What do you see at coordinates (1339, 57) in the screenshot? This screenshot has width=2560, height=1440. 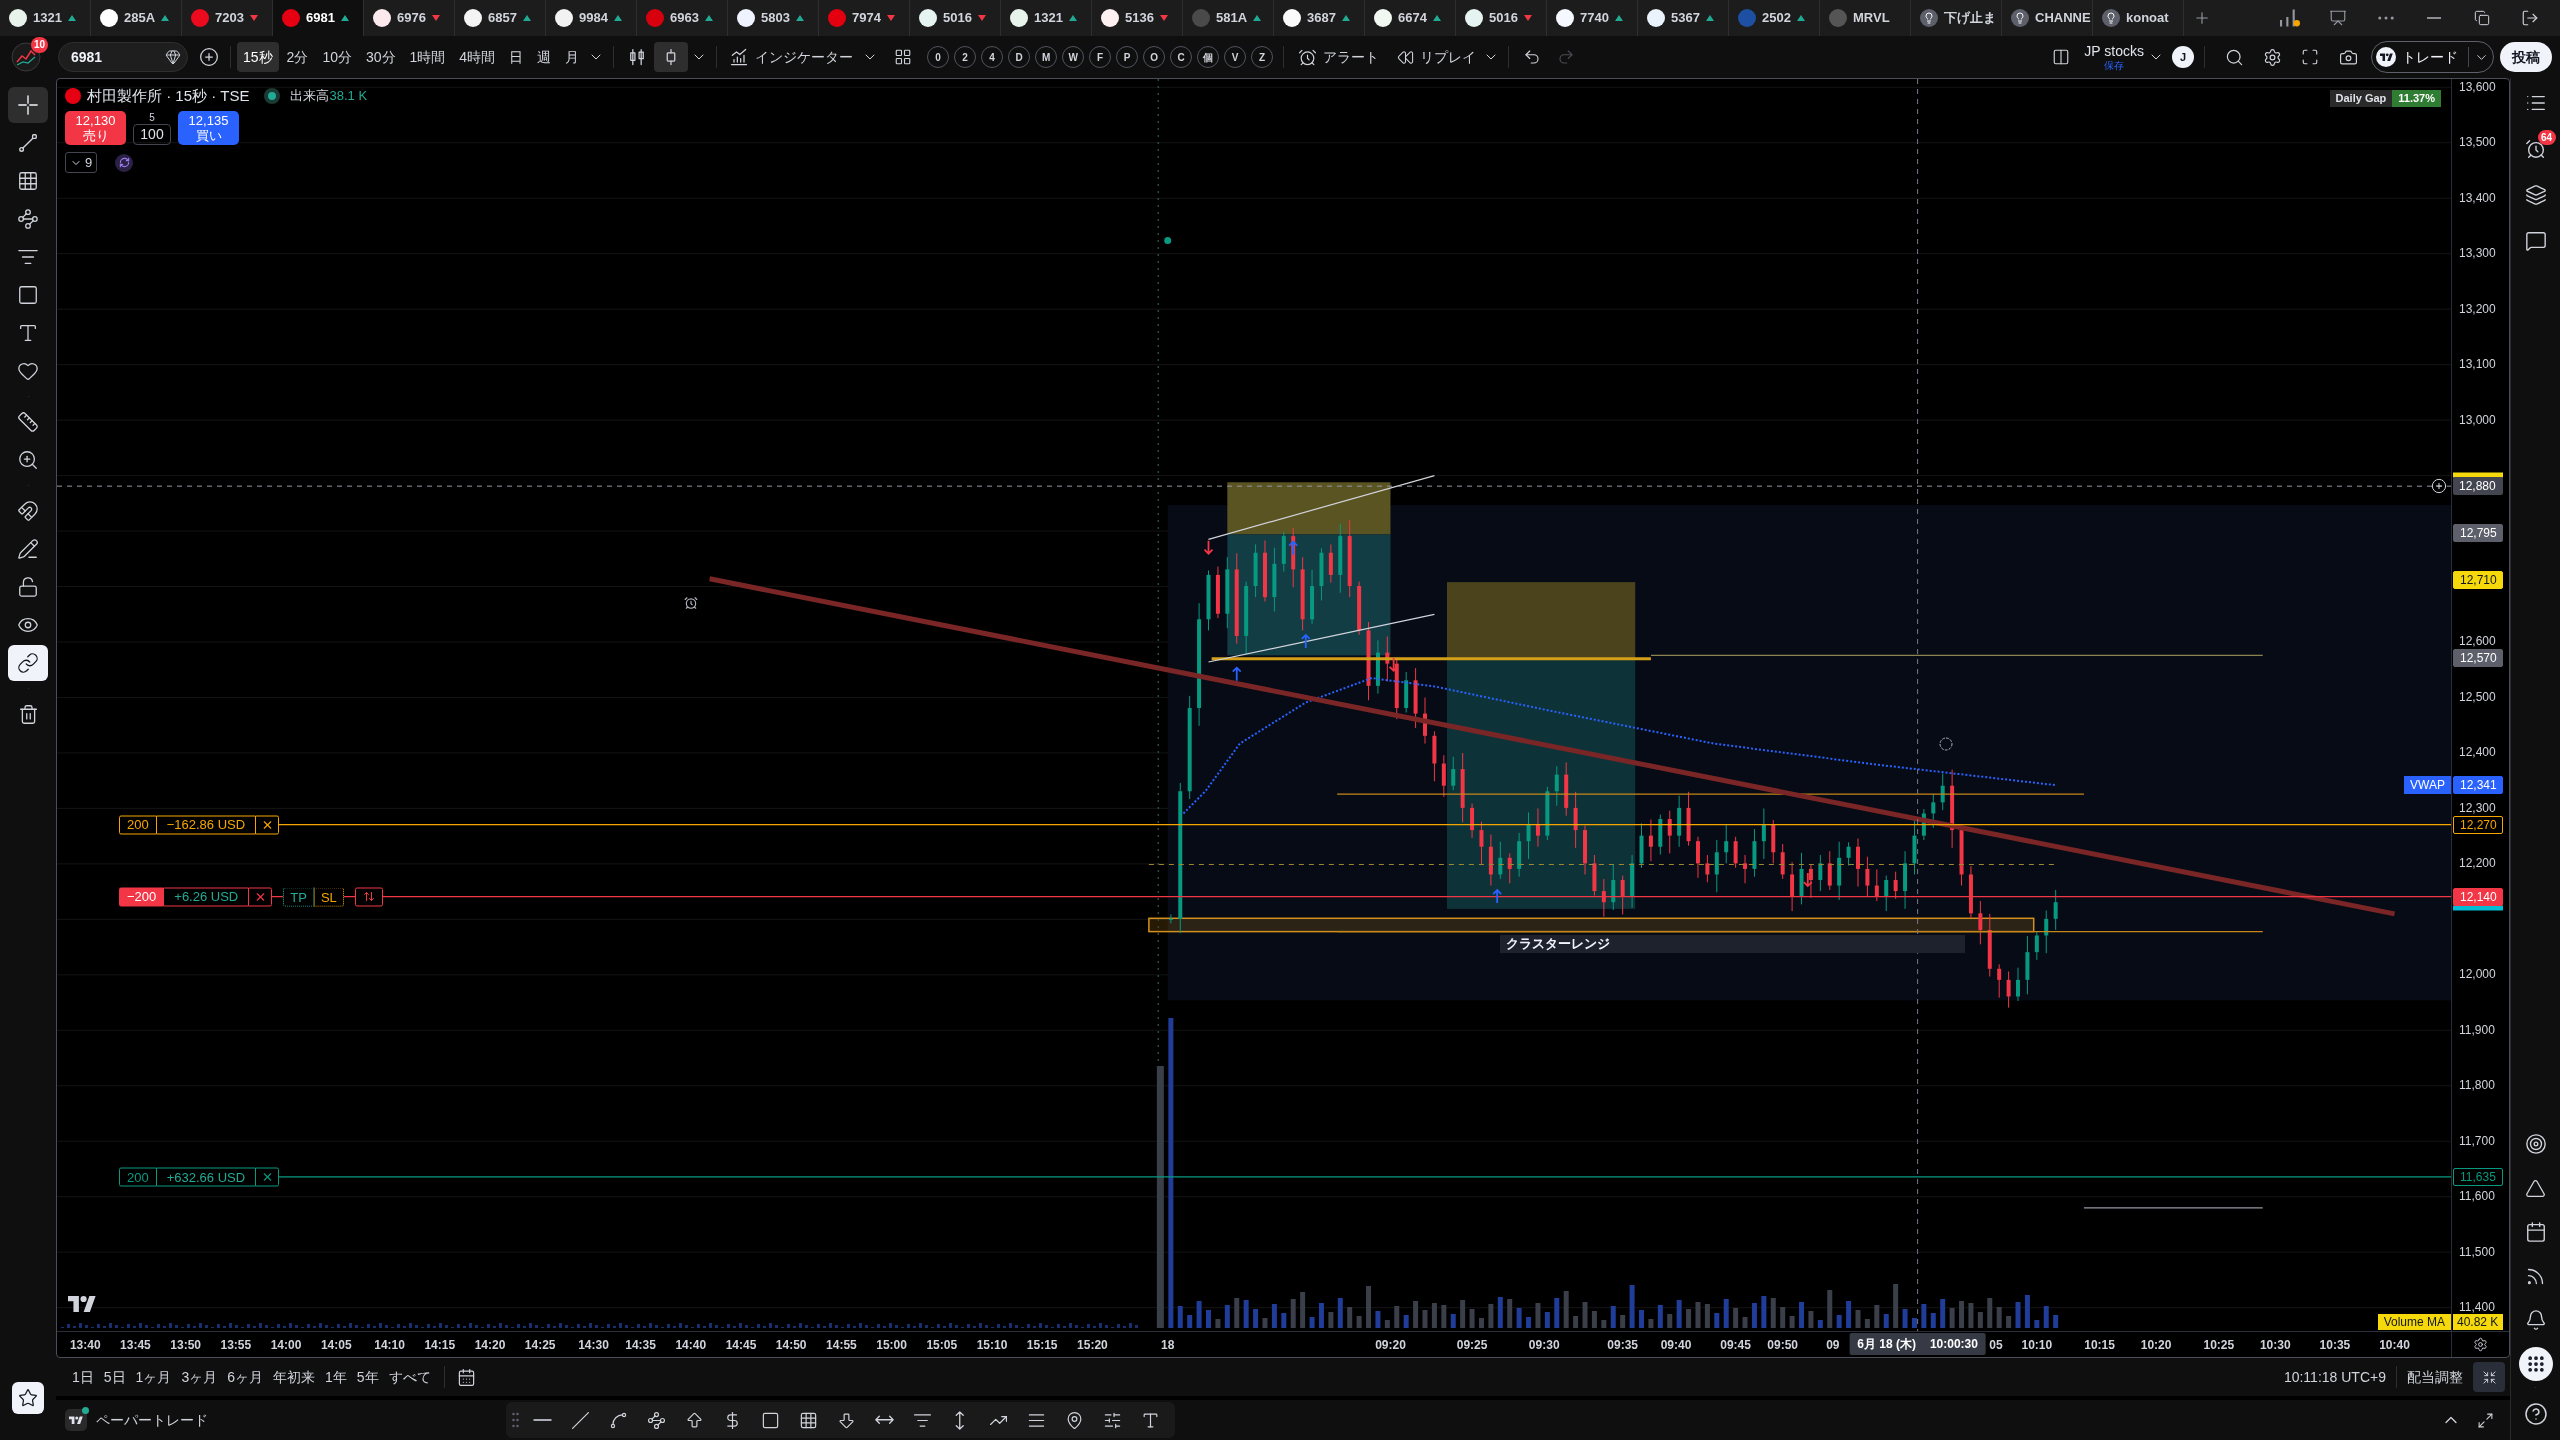 I see `alert-button: アラート` at bounding box center [1339, 57].